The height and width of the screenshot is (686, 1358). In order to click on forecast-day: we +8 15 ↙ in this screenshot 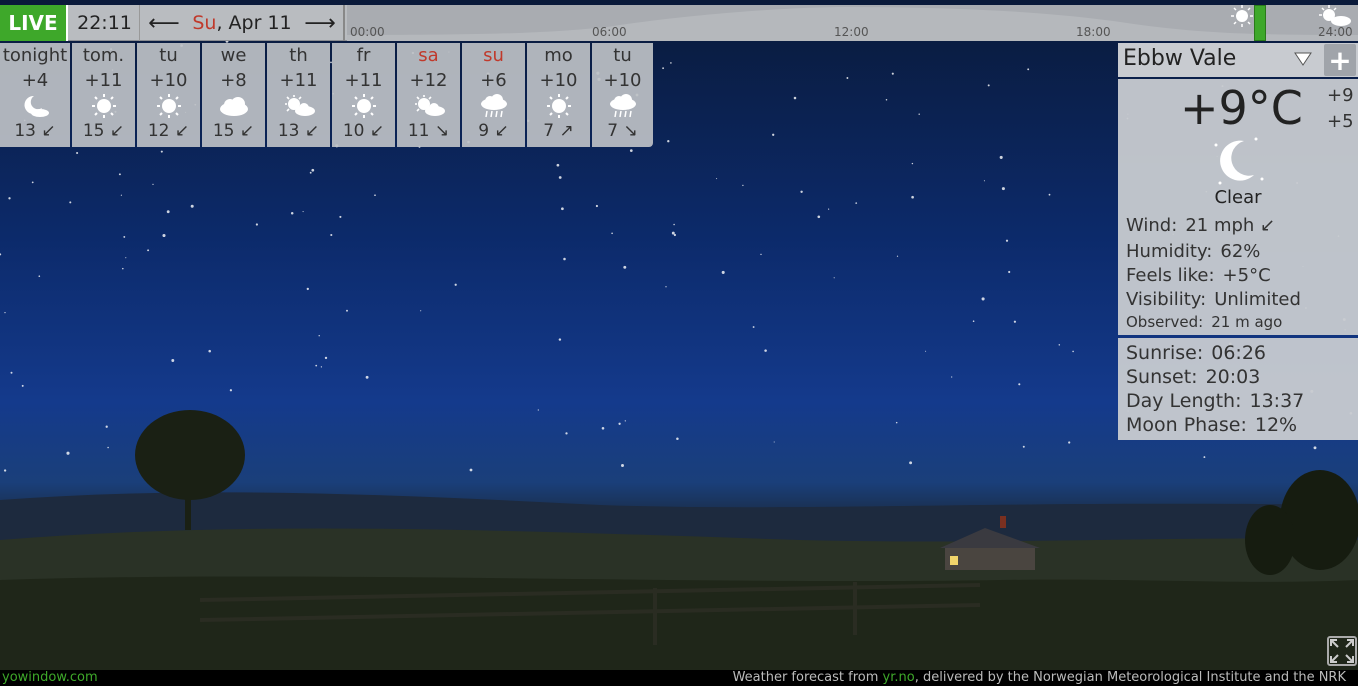, I will do `click(233, 95)`.